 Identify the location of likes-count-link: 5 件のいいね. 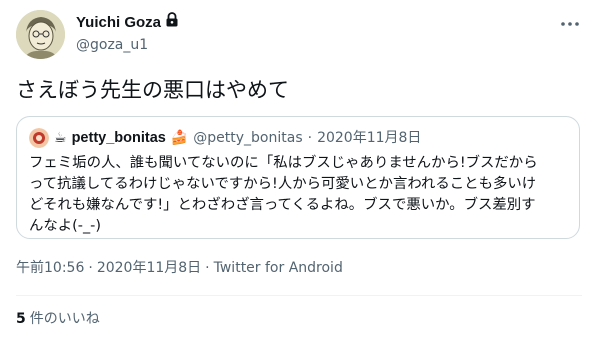
(58, 319).